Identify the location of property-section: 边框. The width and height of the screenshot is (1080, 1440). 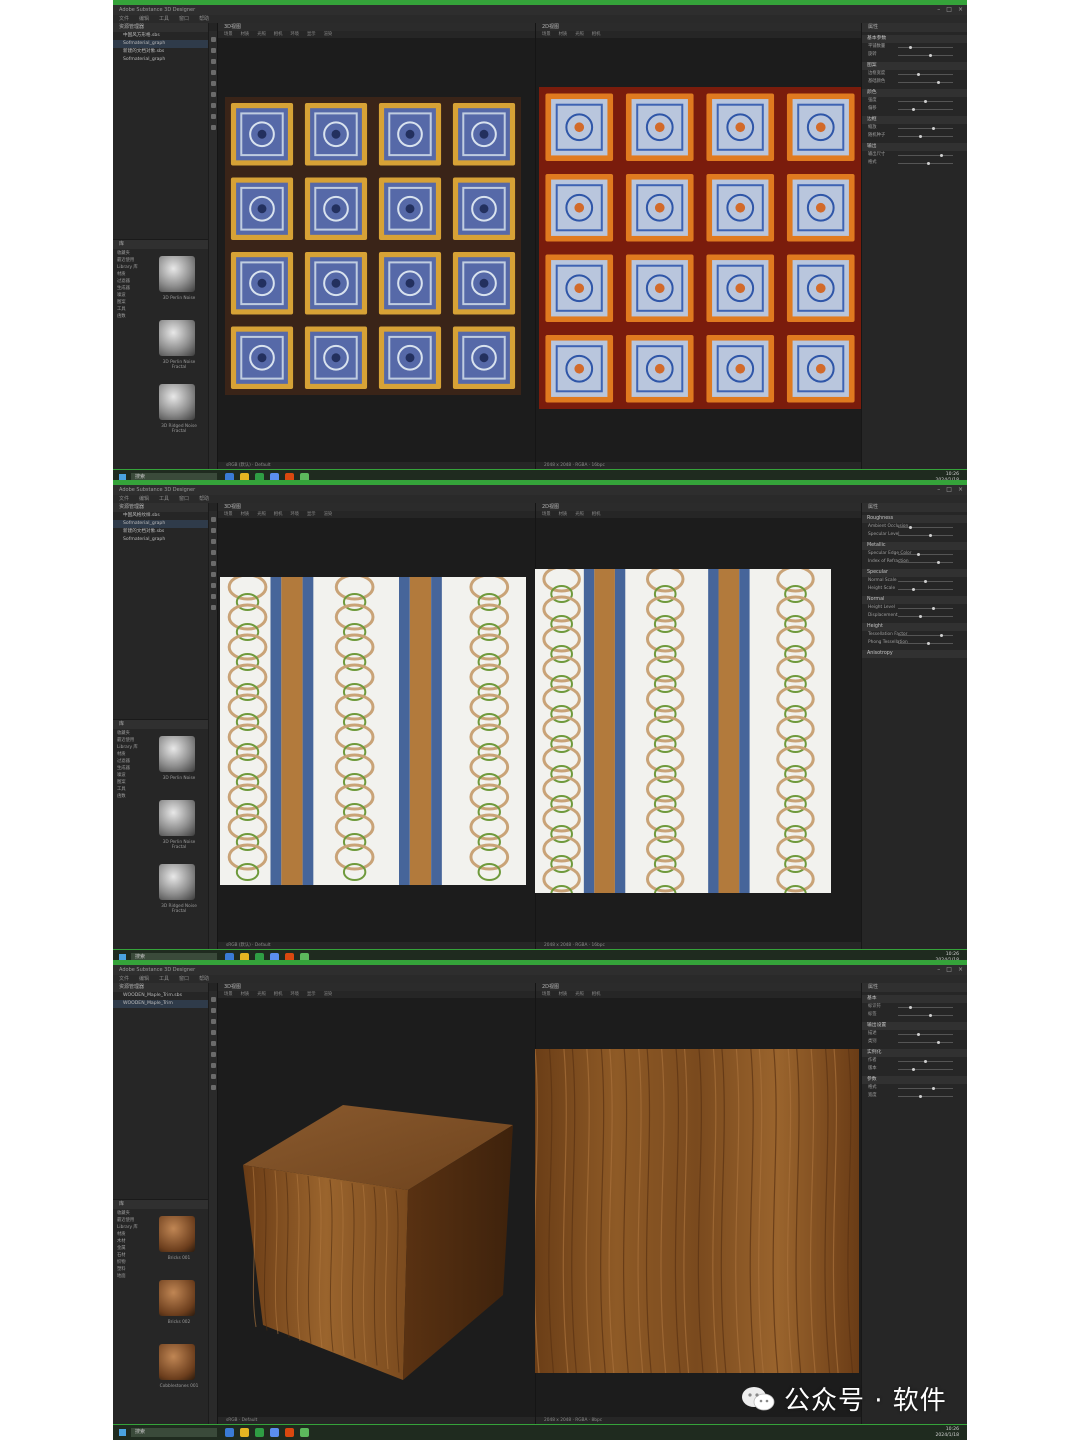
(914, 120).